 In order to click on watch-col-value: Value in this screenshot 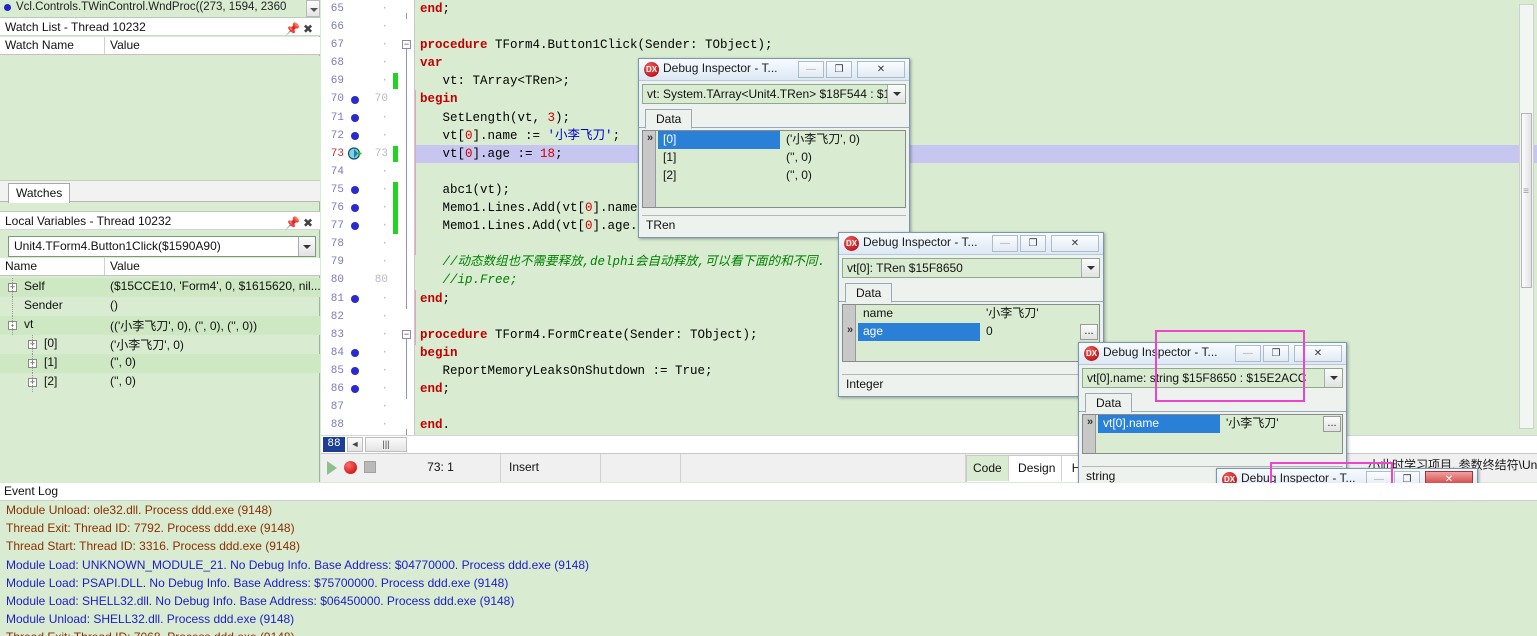, I will do `click(125, 45)`.